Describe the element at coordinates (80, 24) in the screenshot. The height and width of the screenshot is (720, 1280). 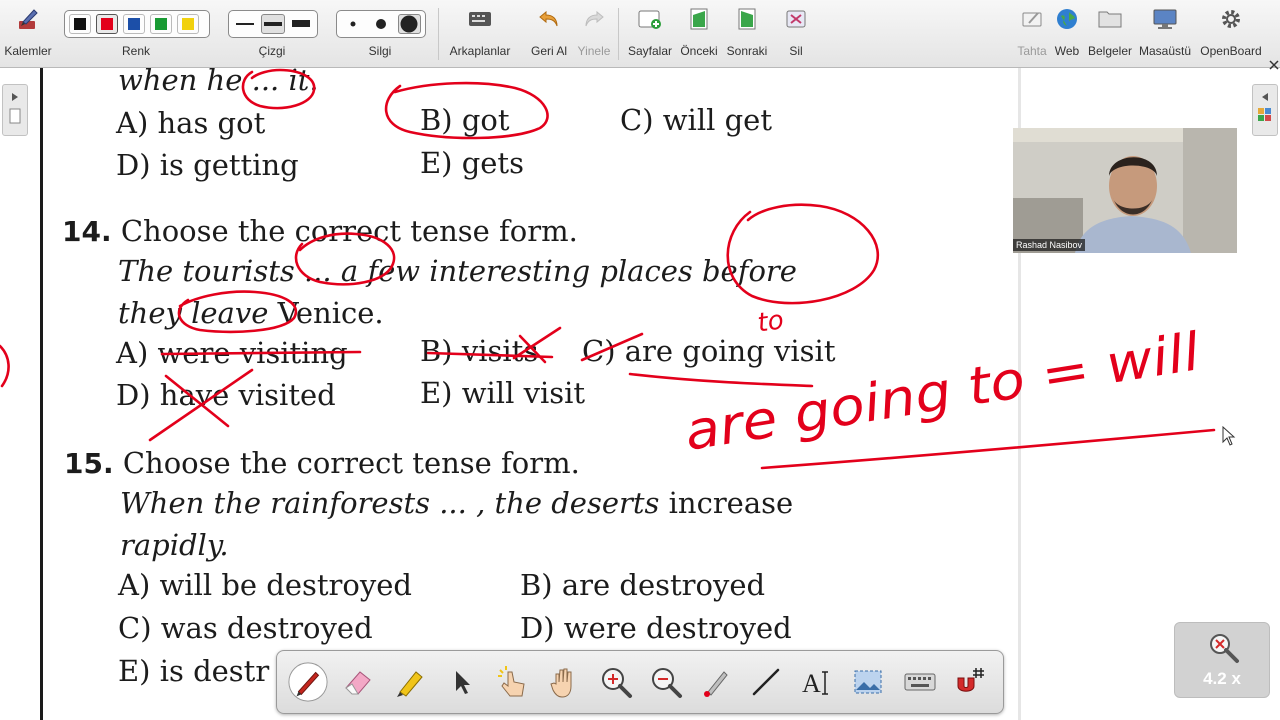
I see `color-black` at that location.